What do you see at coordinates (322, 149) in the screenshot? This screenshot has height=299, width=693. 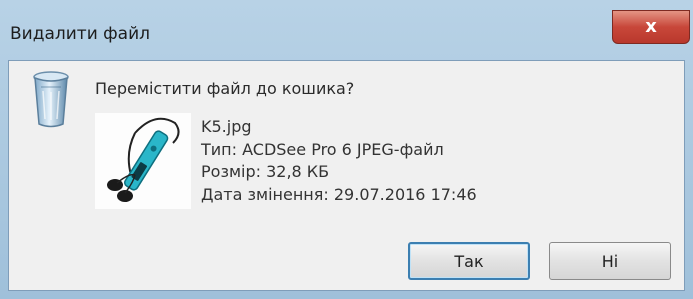 I see `file-type: Тип: ACDSee Pro 6 JPEG-файл` at bounding box center [322, 149].